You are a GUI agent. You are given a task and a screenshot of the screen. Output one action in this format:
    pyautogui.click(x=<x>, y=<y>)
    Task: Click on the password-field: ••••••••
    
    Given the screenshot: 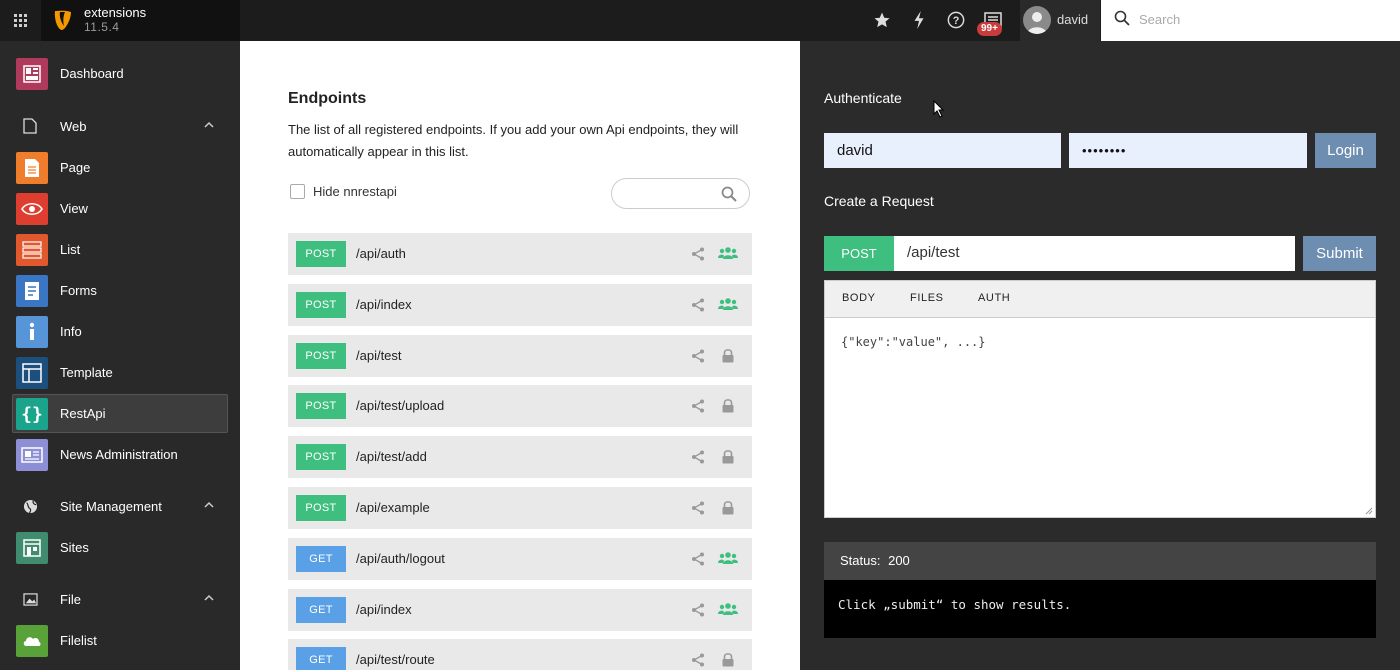 What is the action you would take?
    pyautogui.click(x=1188, y=150)
    